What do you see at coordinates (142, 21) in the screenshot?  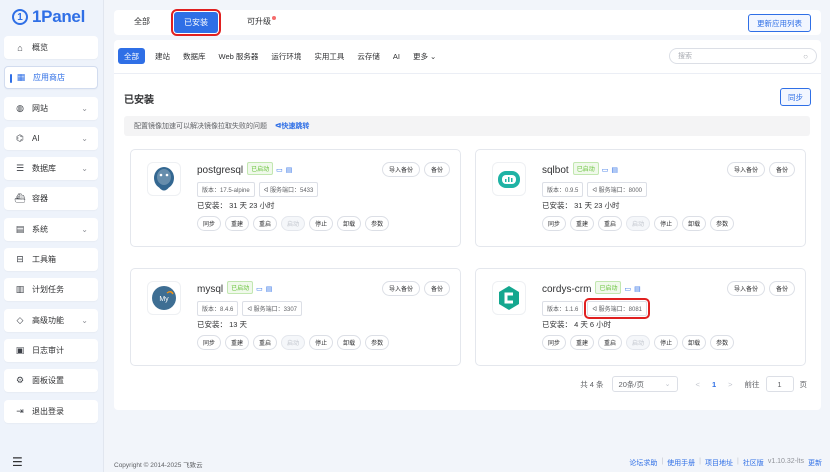 I see `tab-all: 全部` at bounding box center [142, 21].